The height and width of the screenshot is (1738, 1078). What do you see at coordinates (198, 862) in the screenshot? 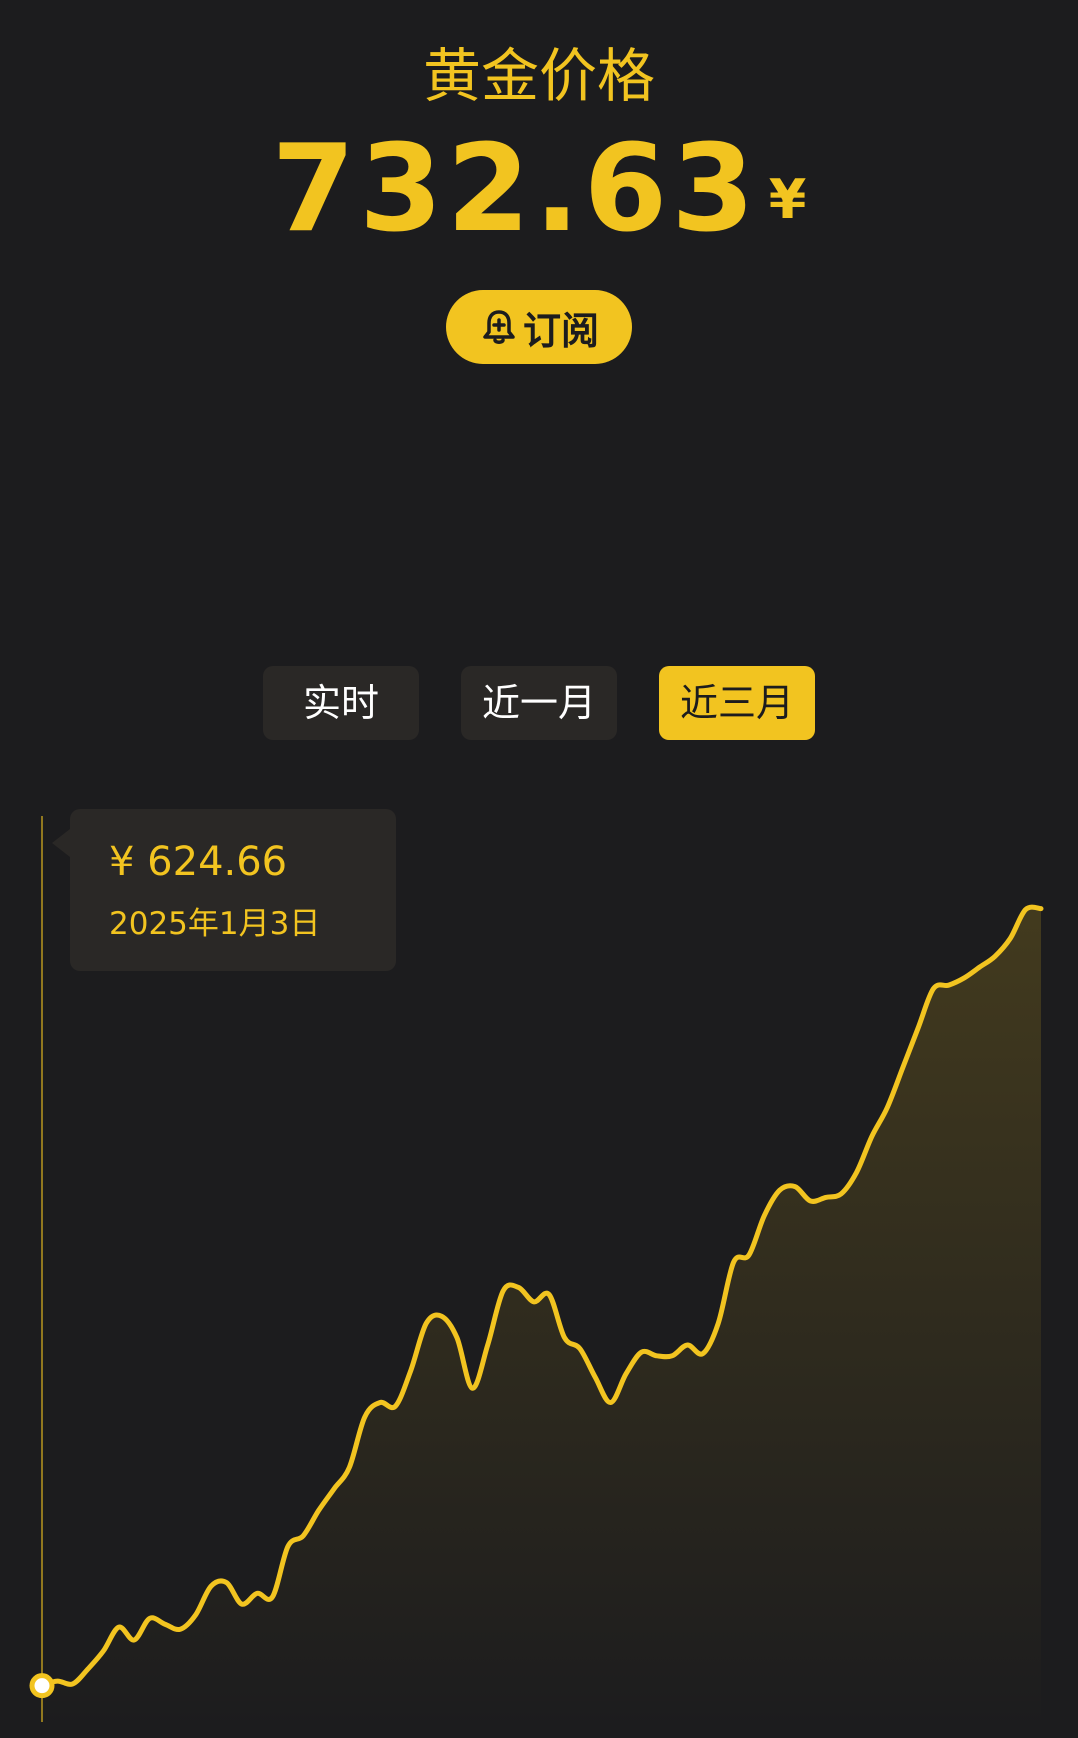
I see `tooltip-price: ¥ 624.66` at bounding box center [198, 862].